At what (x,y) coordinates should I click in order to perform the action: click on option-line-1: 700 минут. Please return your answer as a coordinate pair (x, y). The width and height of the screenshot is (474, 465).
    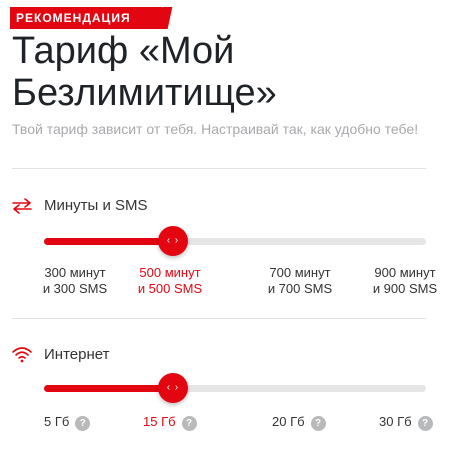
    Looking at the image, I should click on (300, 272).